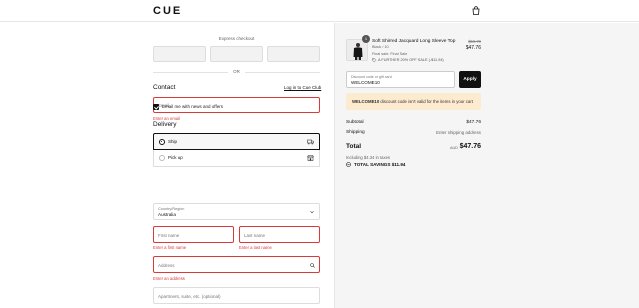 The height and width of the screenshot is (308, 639). I want to click on subtotal-label: Subtotal, so click(355, 122).